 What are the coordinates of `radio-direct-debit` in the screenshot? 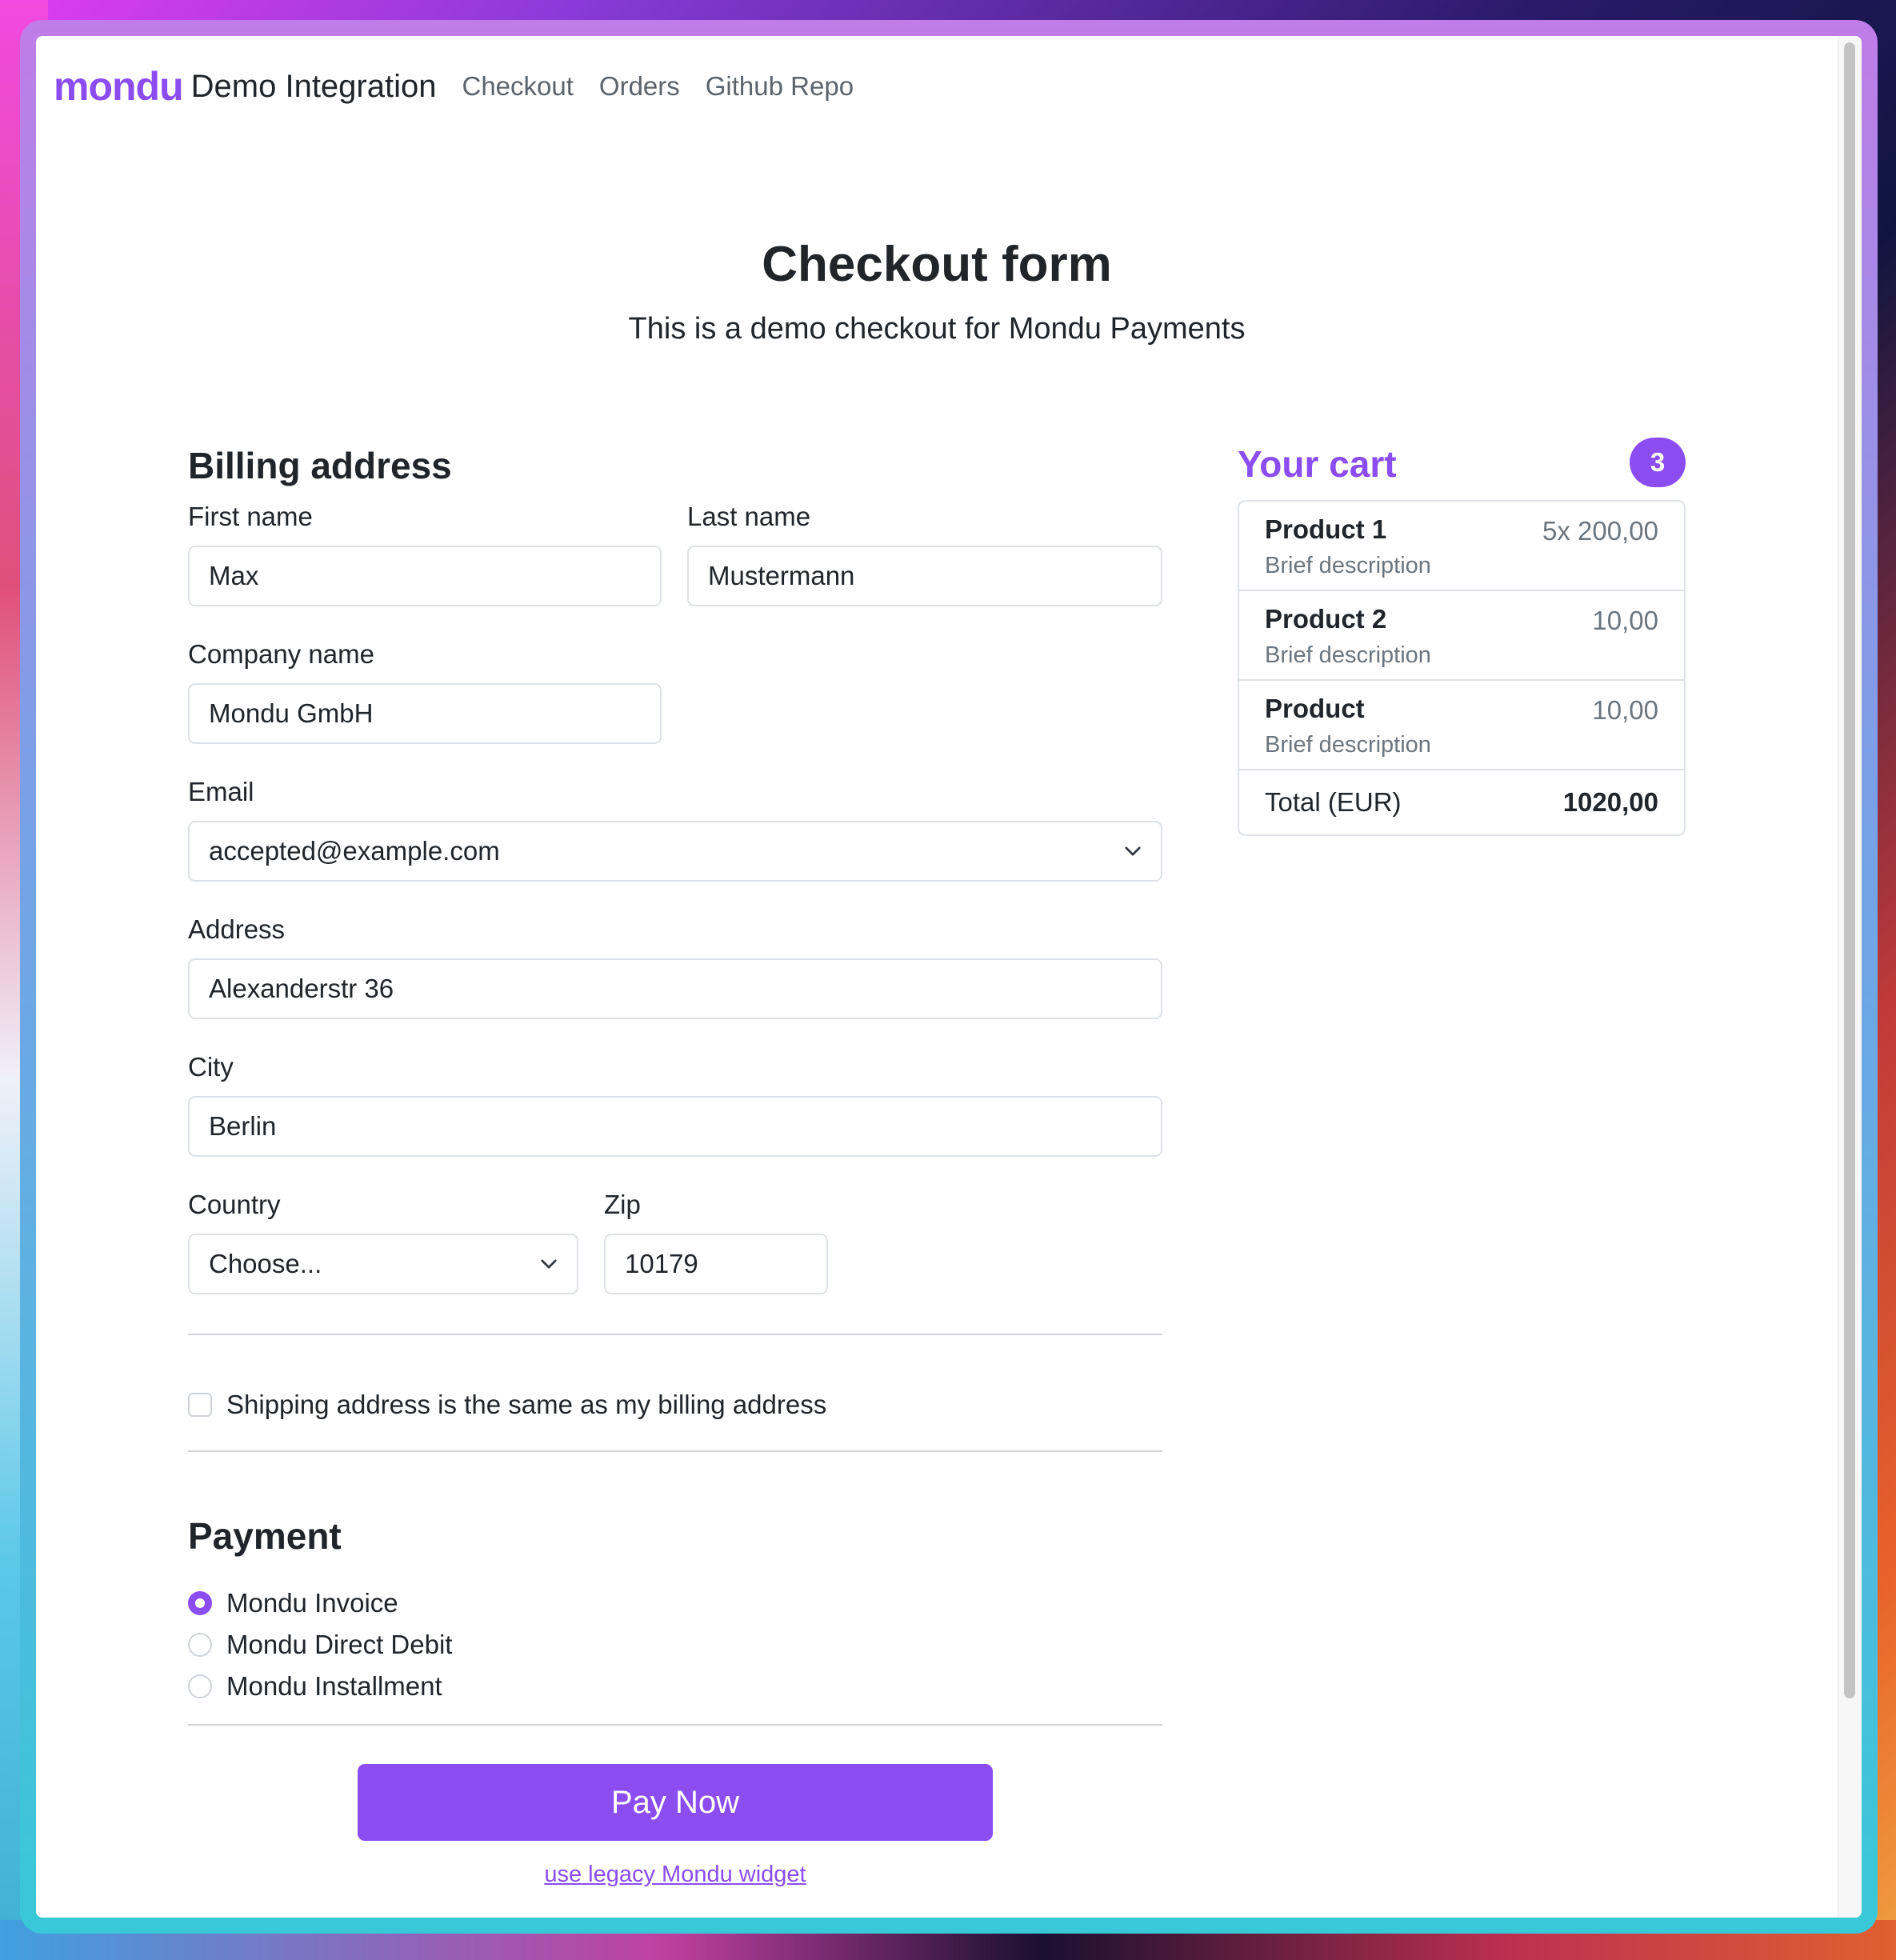 It's located at (200, 1645).